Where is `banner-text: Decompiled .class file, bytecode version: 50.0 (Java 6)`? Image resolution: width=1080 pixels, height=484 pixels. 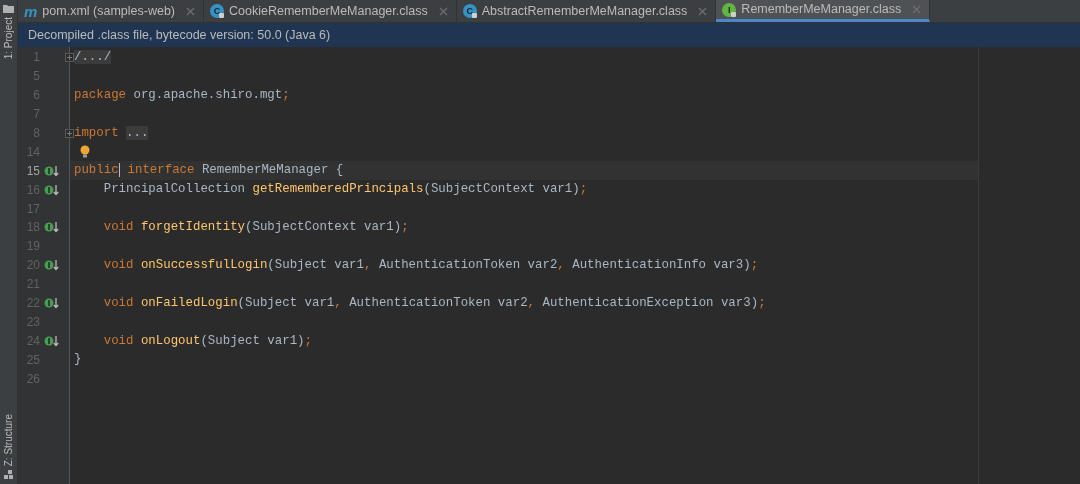 banner-text: Decompiled .class file, bytecode version: 50.0 (Java 6) is located at coordinates (179, 35).